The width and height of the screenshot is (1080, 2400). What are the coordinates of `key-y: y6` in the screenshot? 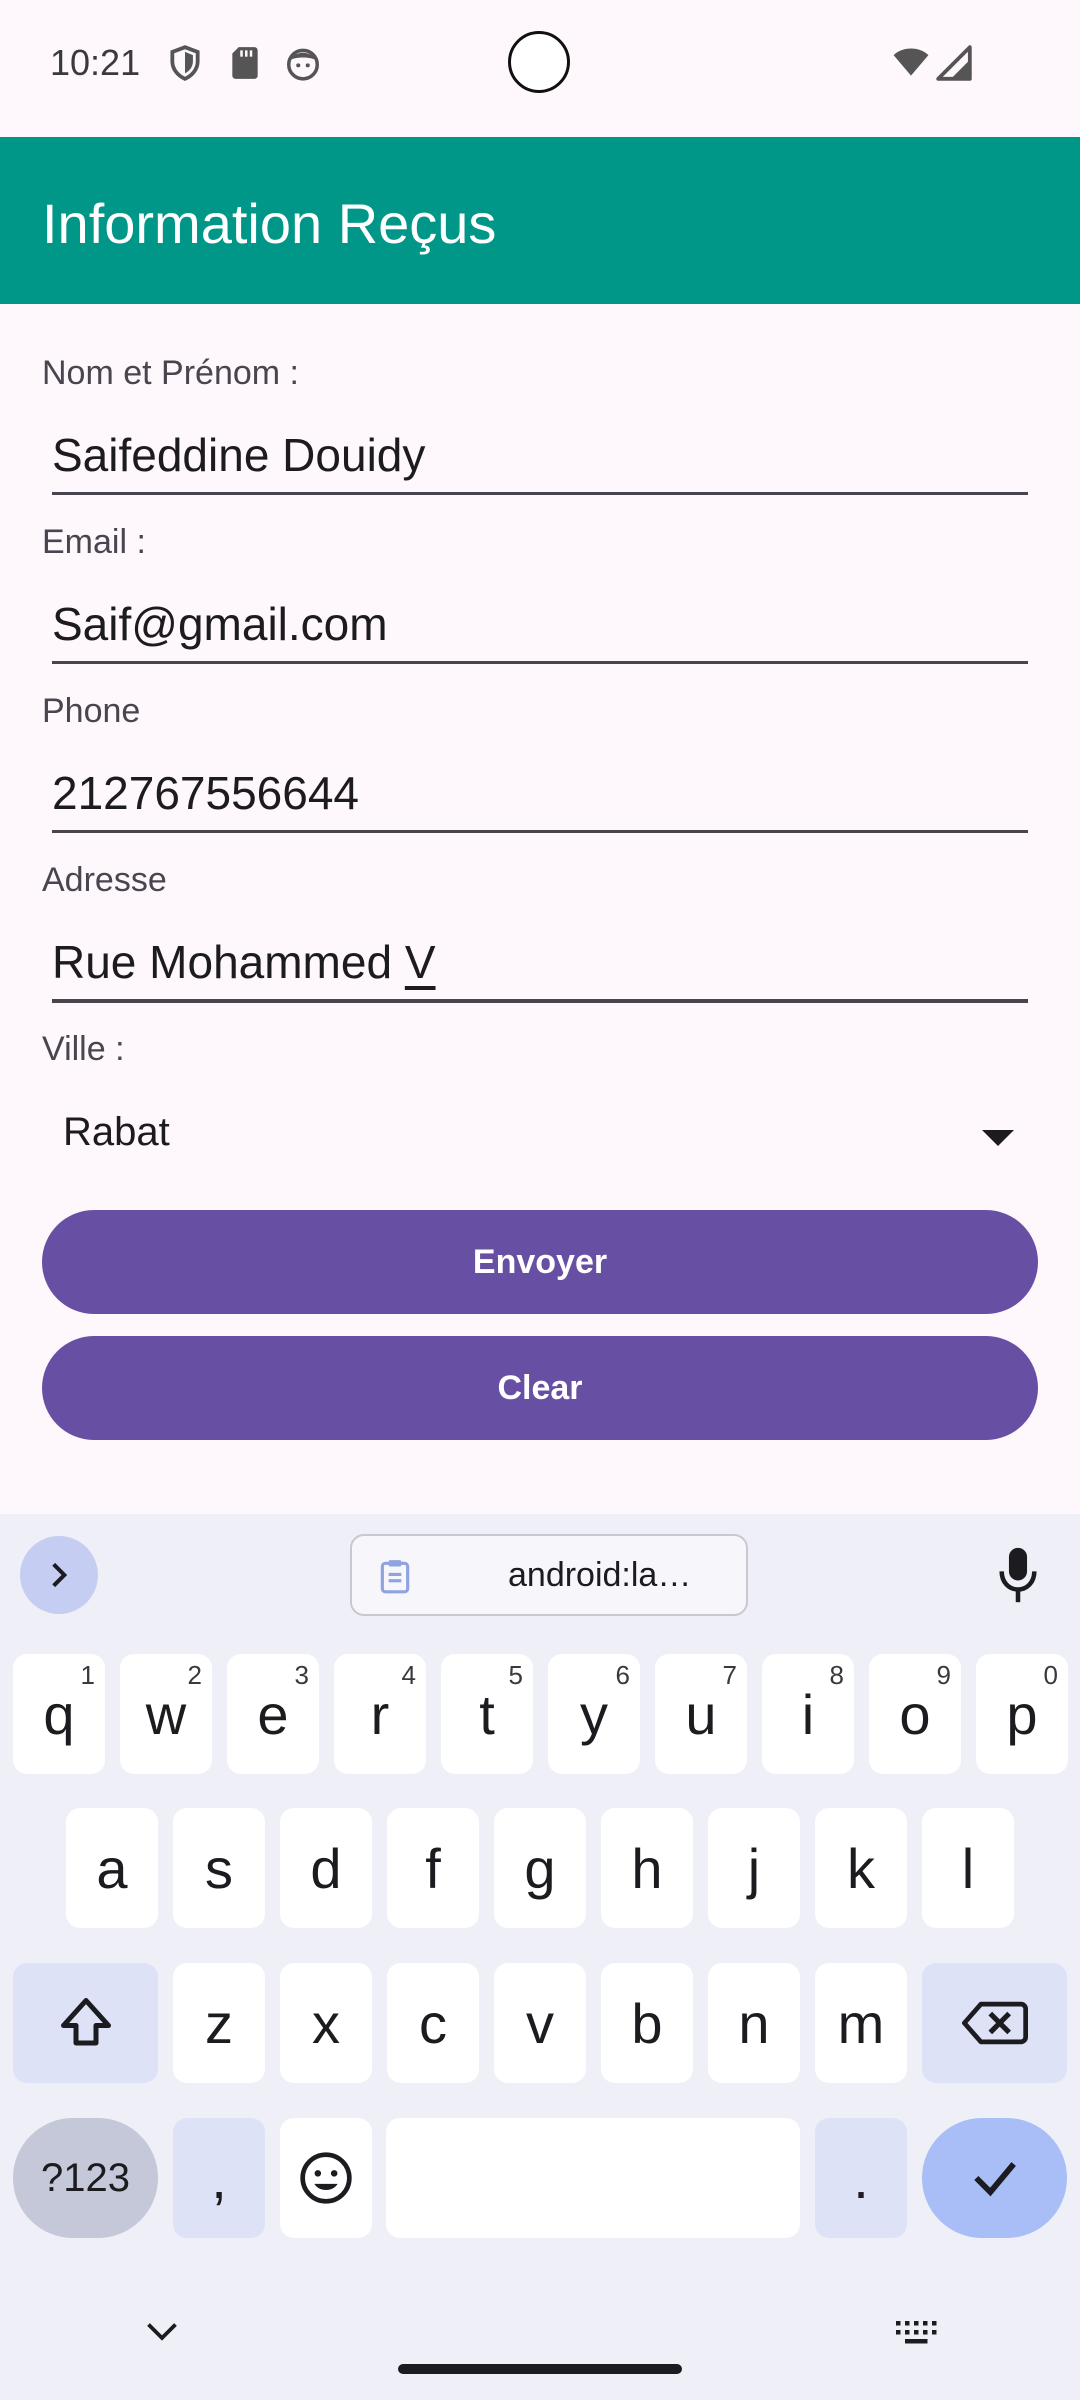 It's located at (594, 1714).